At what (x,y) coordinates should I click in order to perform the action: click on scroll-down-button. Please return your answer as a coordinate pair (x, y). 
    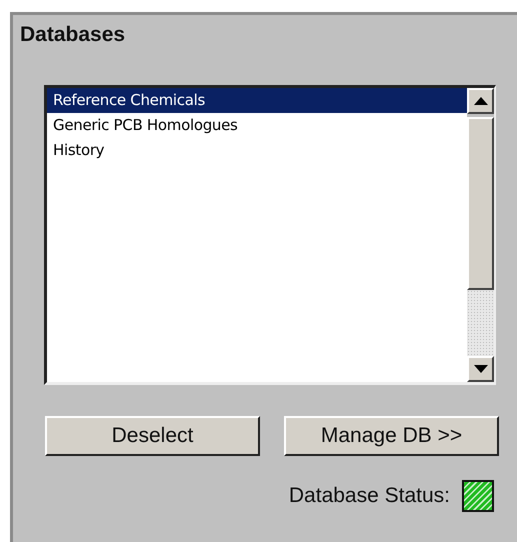
    Looking at the image, I should click on (480, 369).